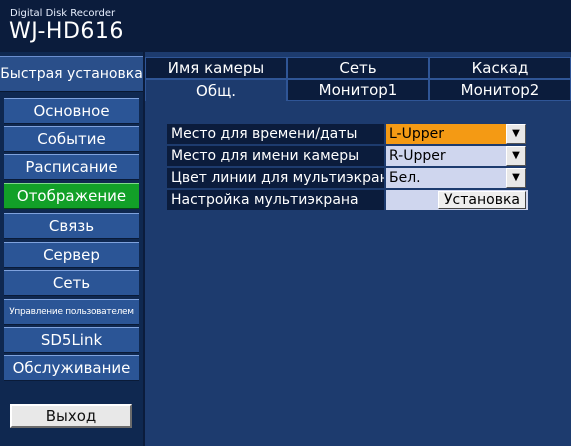 Image resolution: width=571 pixels, height=446 pixels. What do you see at coordinates (500, 68) in the screenshot?
I see `tab-cascade: Каскад` at bounding box center [500, 68].